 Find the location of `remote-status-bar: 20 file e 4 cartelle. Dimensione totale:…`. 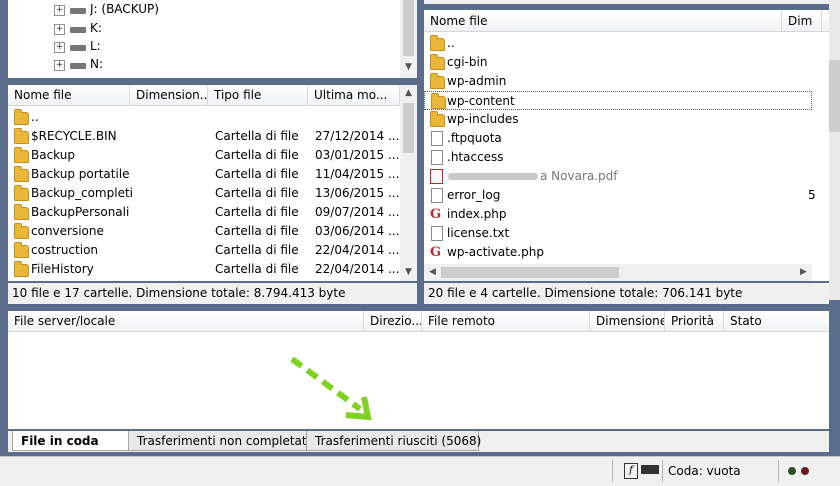

remote-status-bar: 20 file e 4 cartelle. Dimensione totale:… is located at coordinates (626, 293).